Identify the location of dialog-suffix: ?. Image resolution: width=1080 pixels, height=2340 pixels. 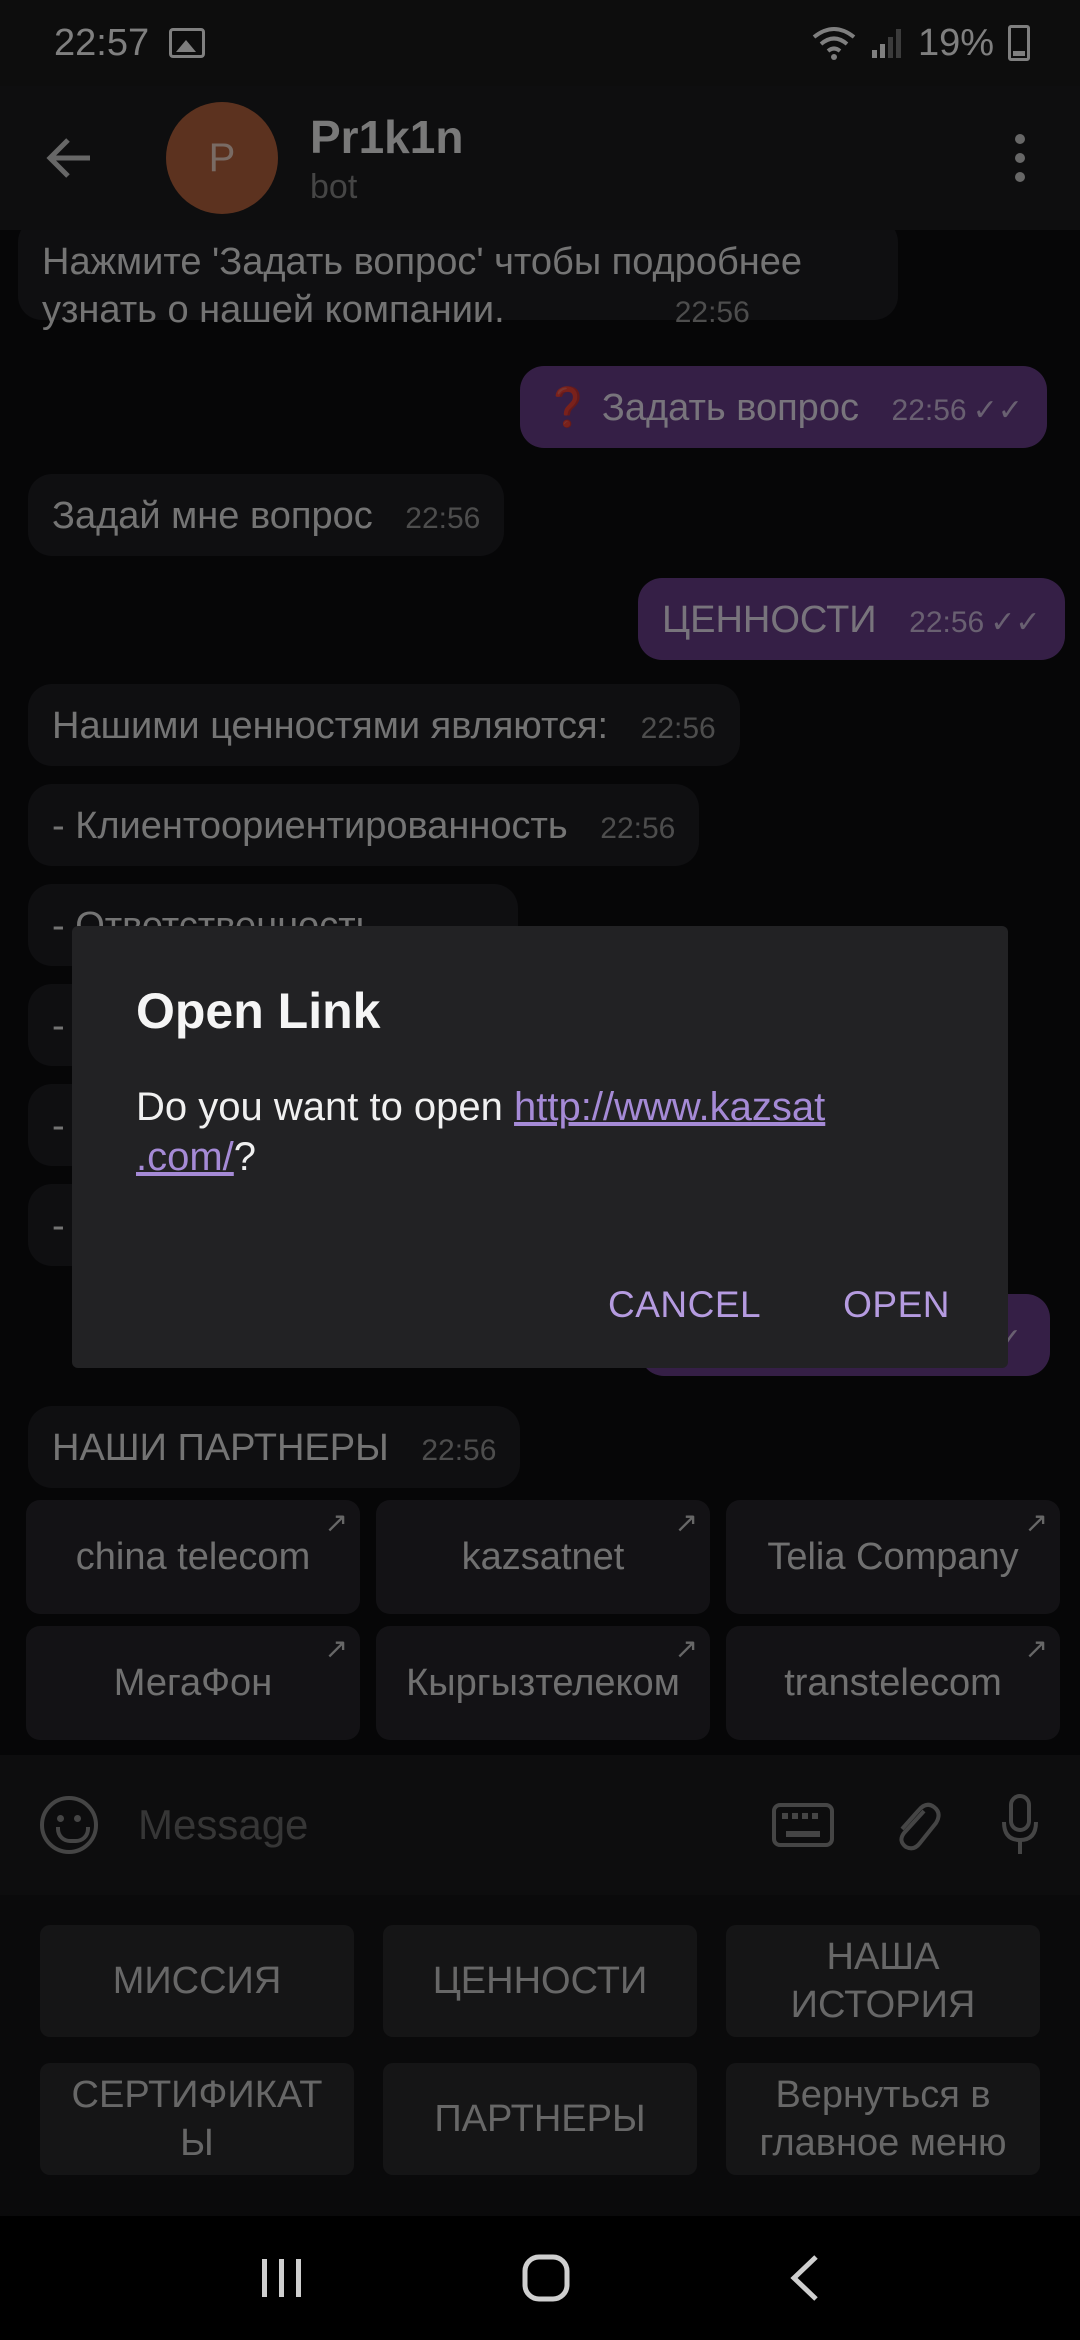
(245, 1157).